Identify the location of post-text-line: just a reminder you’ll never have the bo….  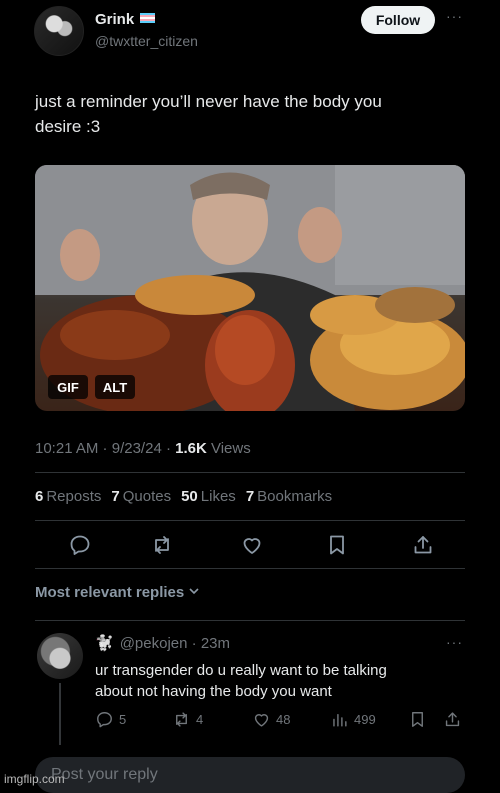
(208, 101).